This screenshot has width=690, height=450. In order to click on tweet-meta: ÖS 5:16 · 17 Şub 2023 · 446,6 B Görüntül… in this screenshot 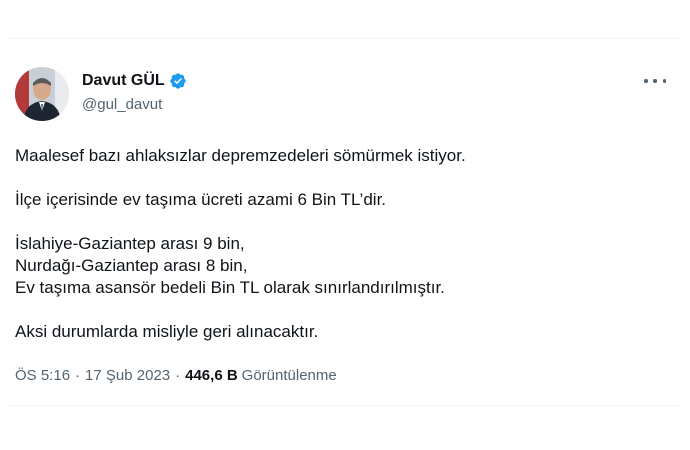, I will do `click(176, 375)`.